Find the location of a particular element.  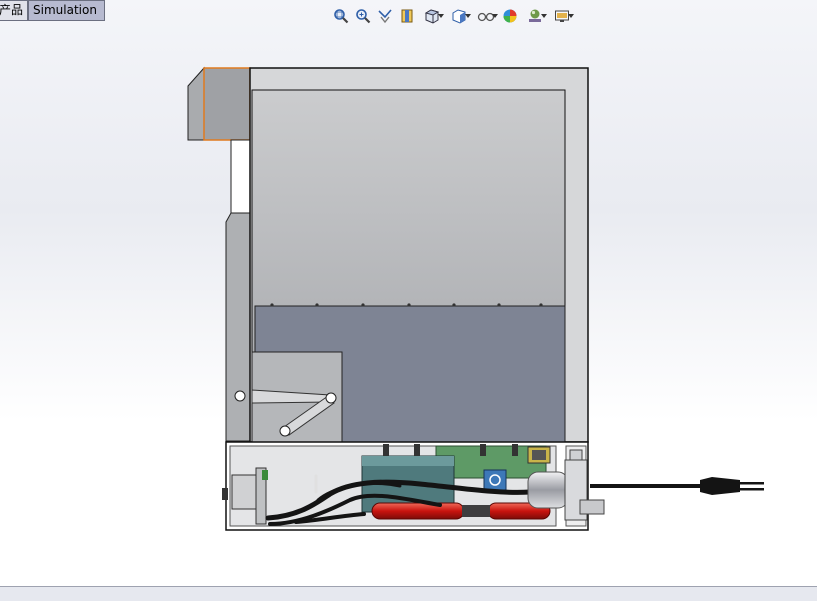

side-door-panel is located at coordinates (238, 290).